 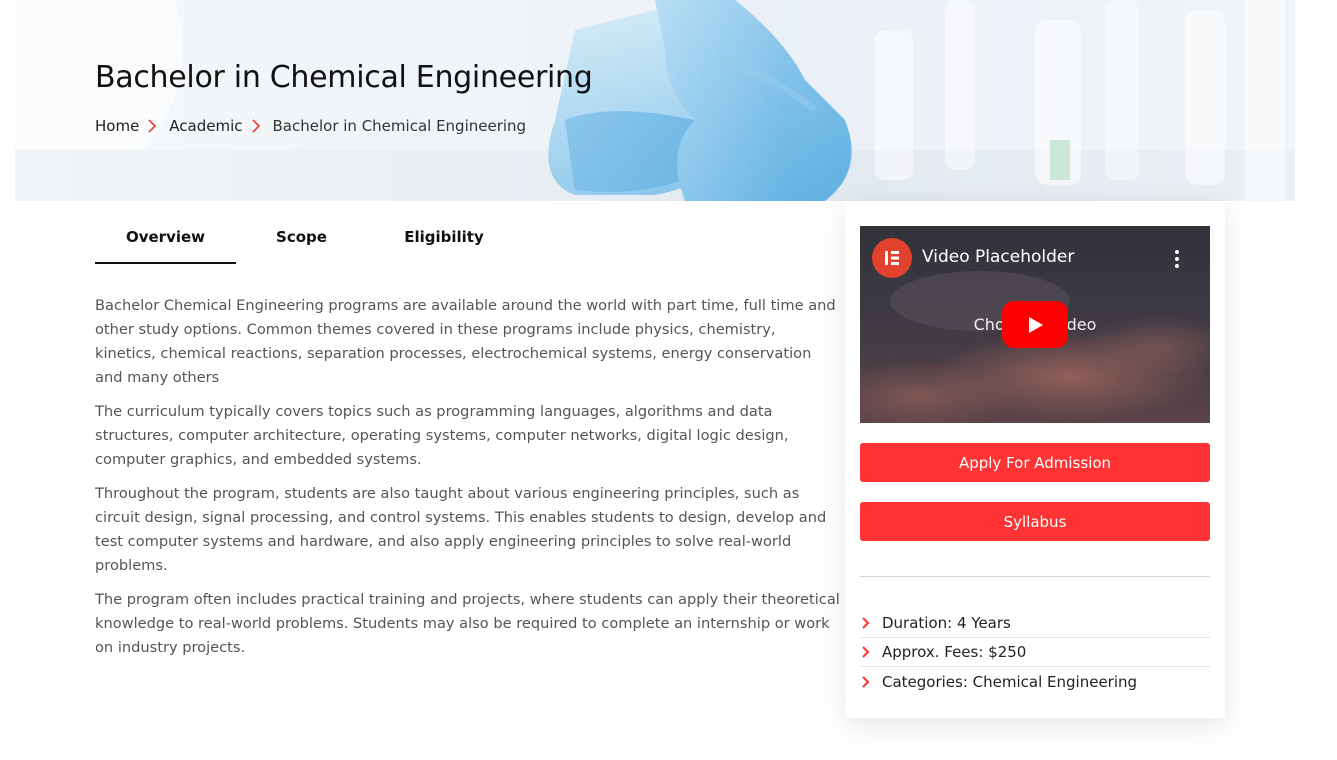 I want to click on video-player: Video Placeholder Choose a video, so click(x=1035, y=324).